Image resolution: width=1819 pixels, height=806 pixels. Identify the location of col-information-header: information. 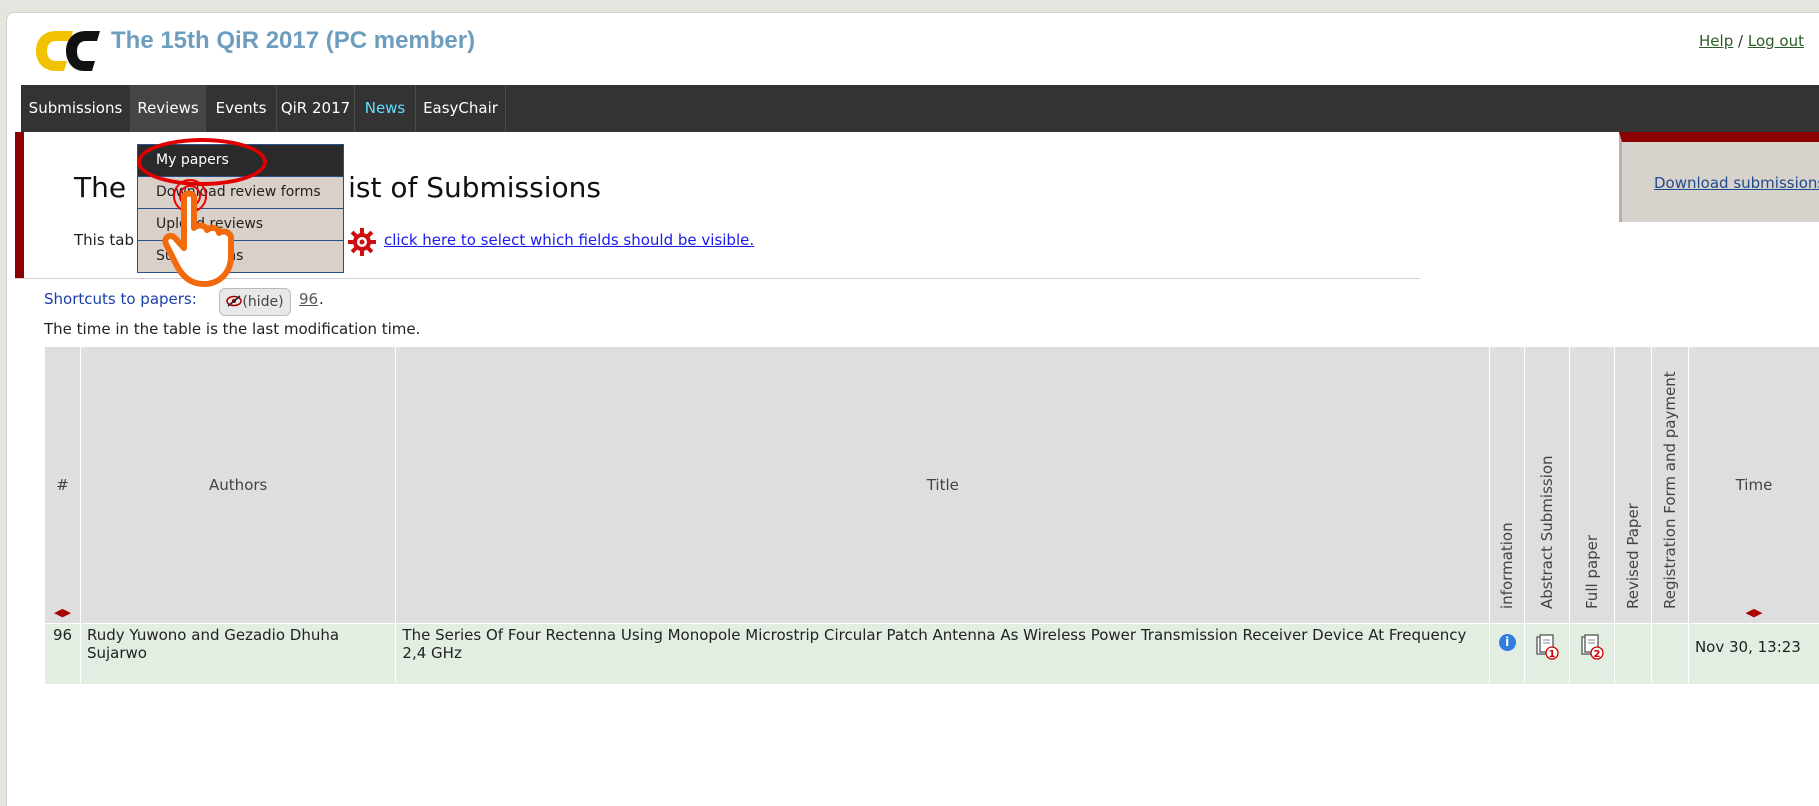
(1507, 485).